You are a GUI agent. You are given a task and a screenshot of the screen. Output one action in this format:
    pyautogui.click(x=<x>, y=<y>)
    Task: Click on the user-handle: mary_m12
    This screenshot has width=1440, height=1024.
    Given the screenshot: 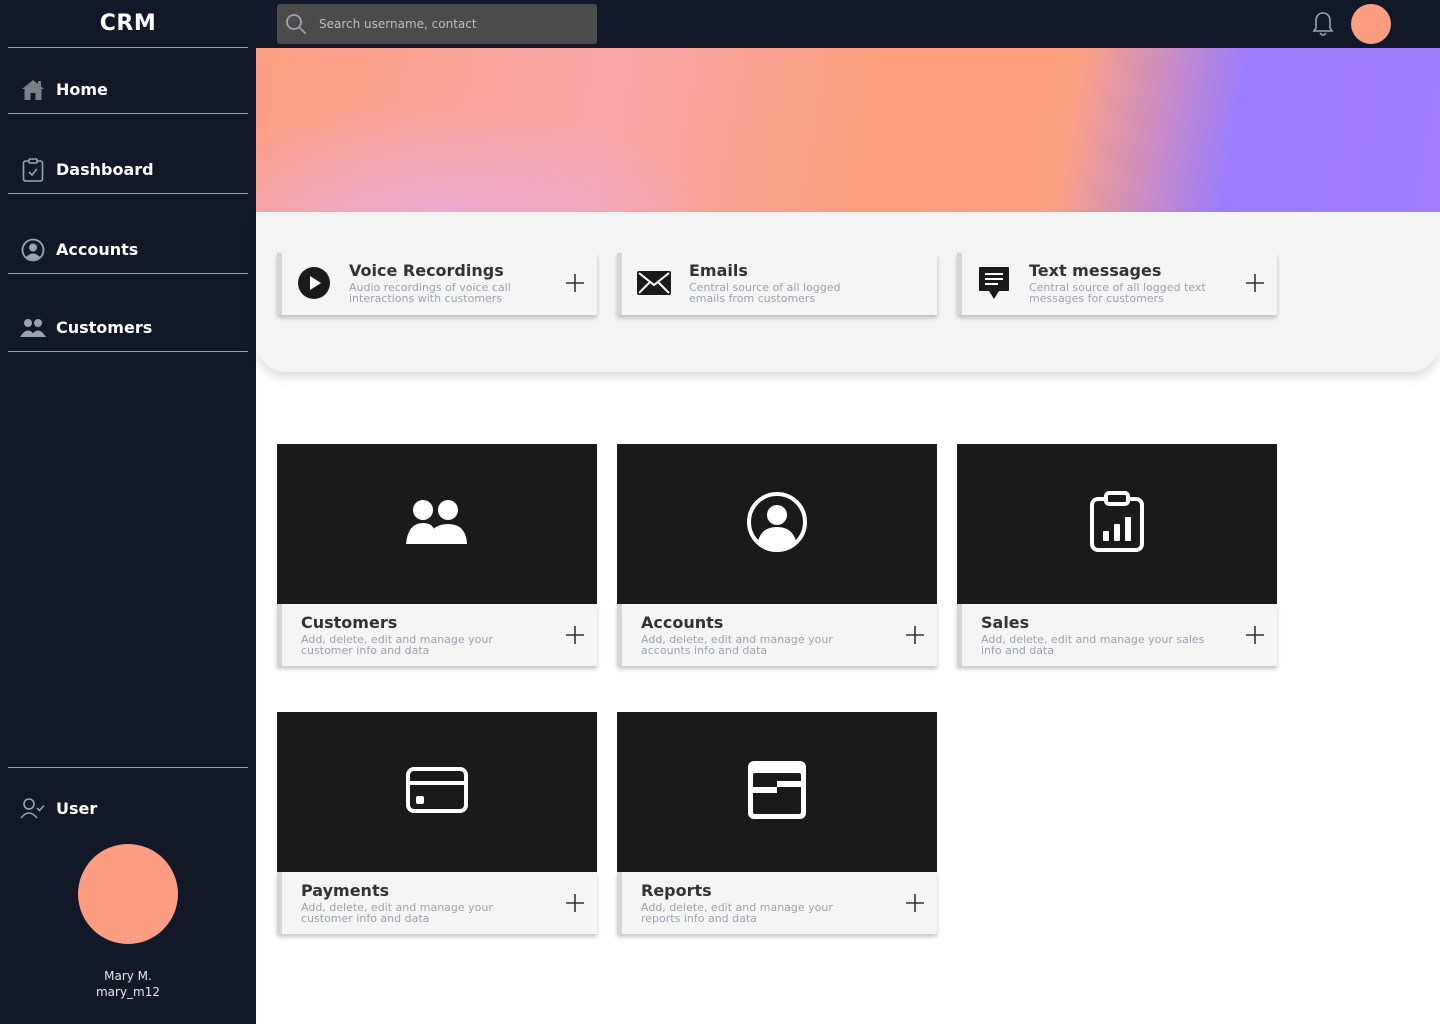 What is the action you would take?
    pyautogui.click(x=128, y=992)
    